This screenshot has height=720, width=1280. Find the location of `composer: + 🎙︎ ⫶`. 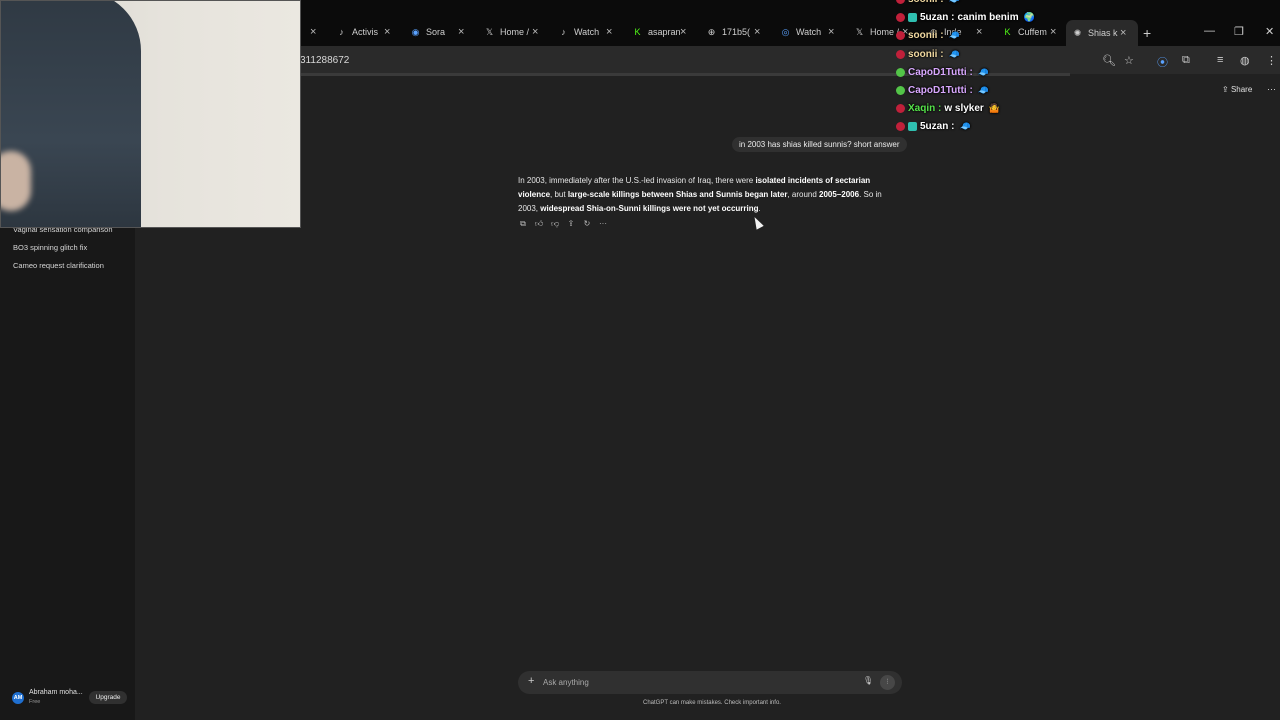

composer: + 🎙︎ ⫶ is located at coordinates (710, 682).